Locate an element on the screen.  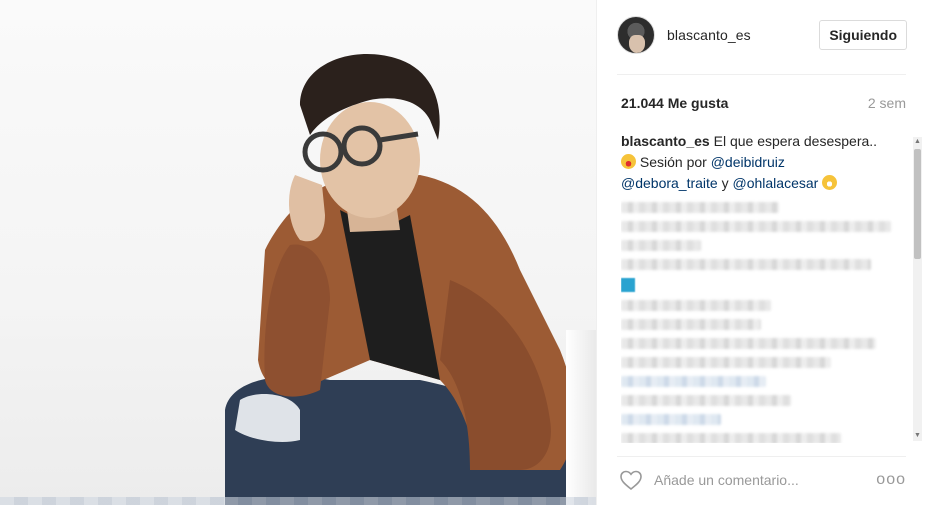
caption-username: blascanto_es is located at coordinates (665, 141).